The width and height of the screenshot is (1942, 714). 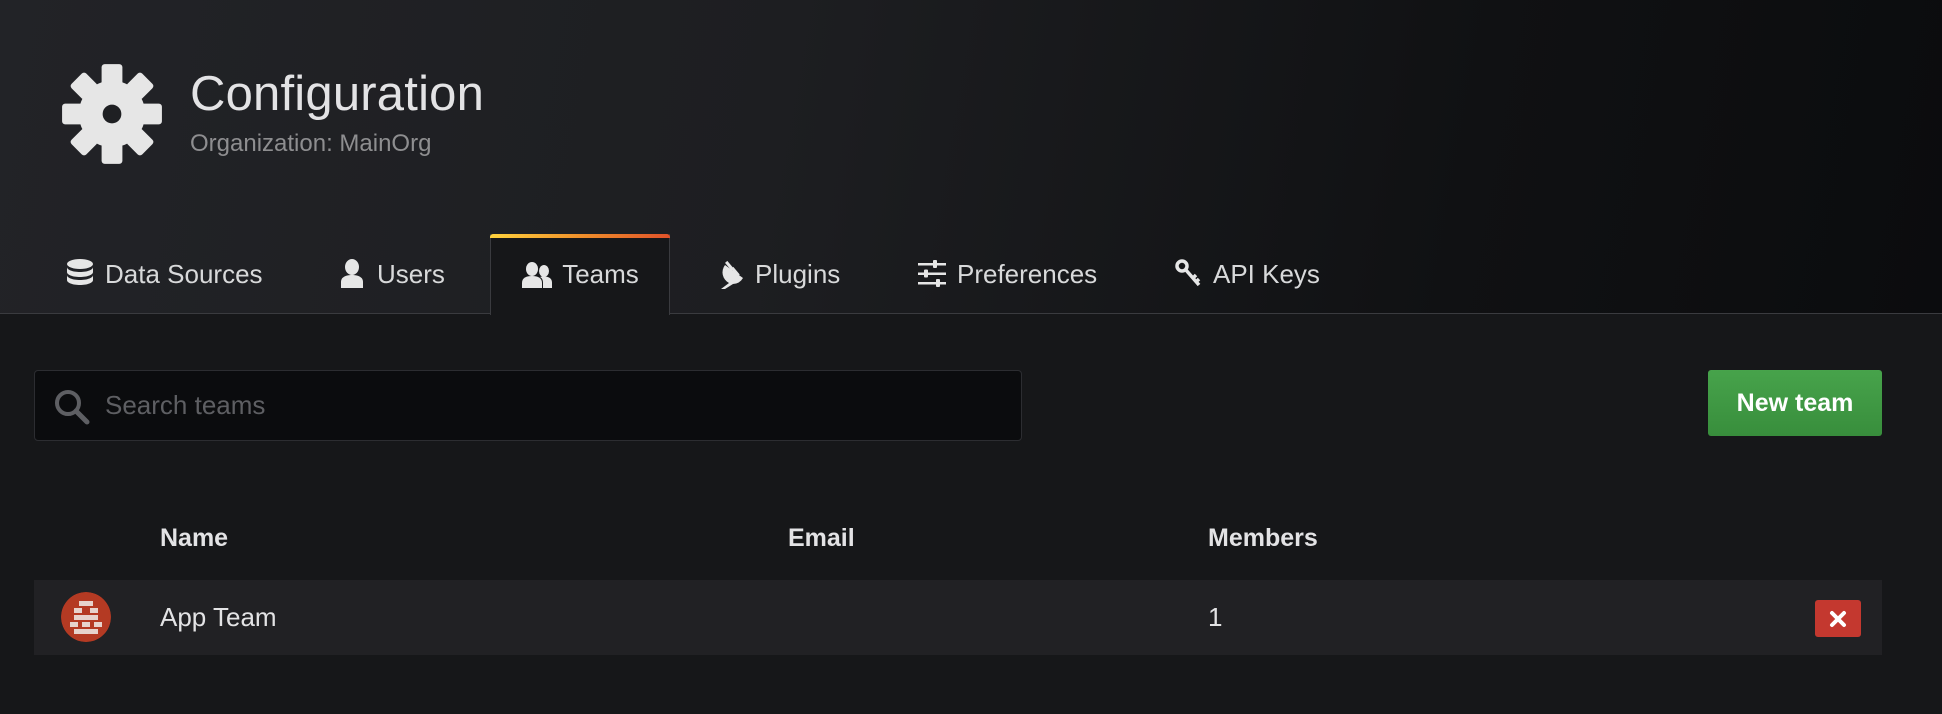 I want to click on tab-teams: Teams, so click(x=580, y=274).